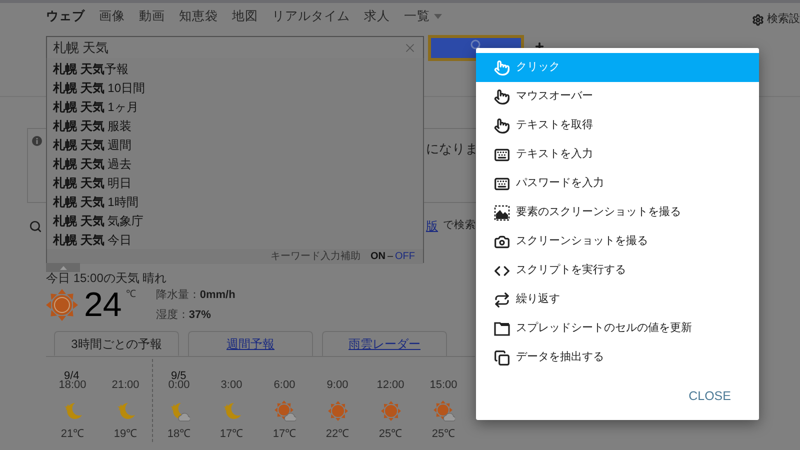 The width and height of the screenshot is (800, 450). Describe the element at coordinates (423, 16) in the screenshot. I see `more-dropdown: 一覧` at that location.